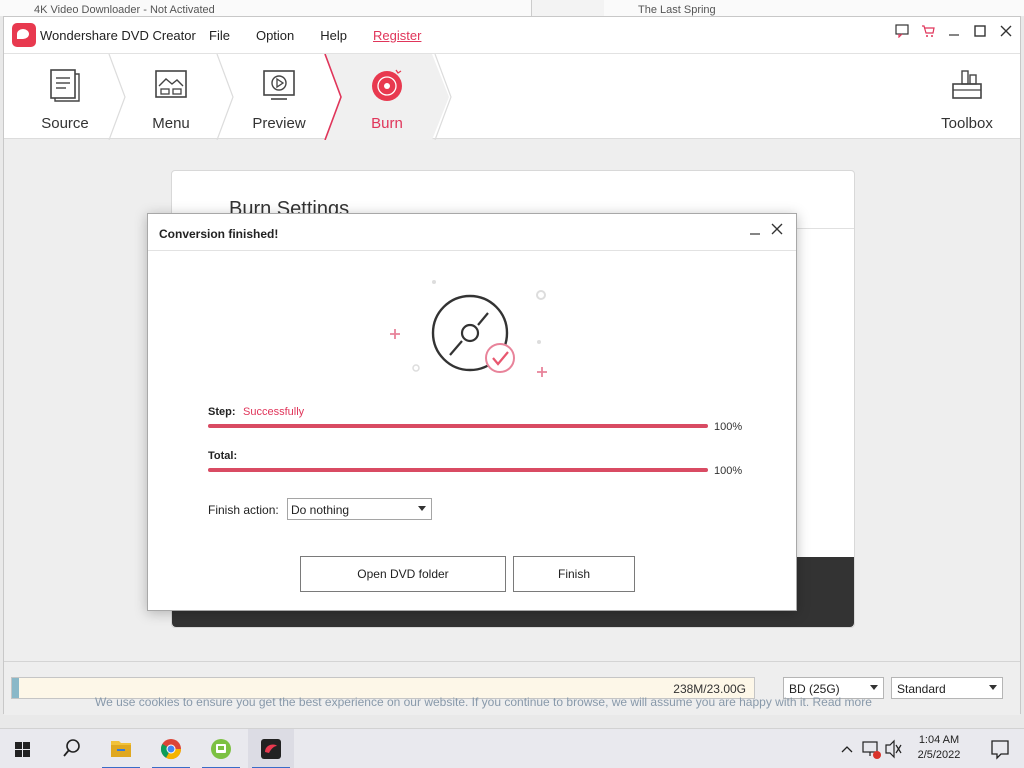 The image size is (1024, 768). What do you see at coordinates (443, 97) in the screenshot?
I see `step-separator-chevron` at bounding box center [443, 97].